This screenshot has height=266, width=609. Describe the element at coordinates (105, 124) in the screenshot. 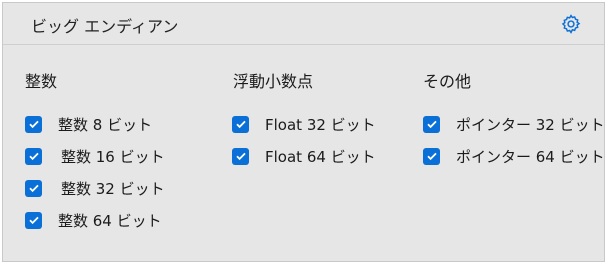

I see `checkbox-label: 整数 8 ビット` at that location.